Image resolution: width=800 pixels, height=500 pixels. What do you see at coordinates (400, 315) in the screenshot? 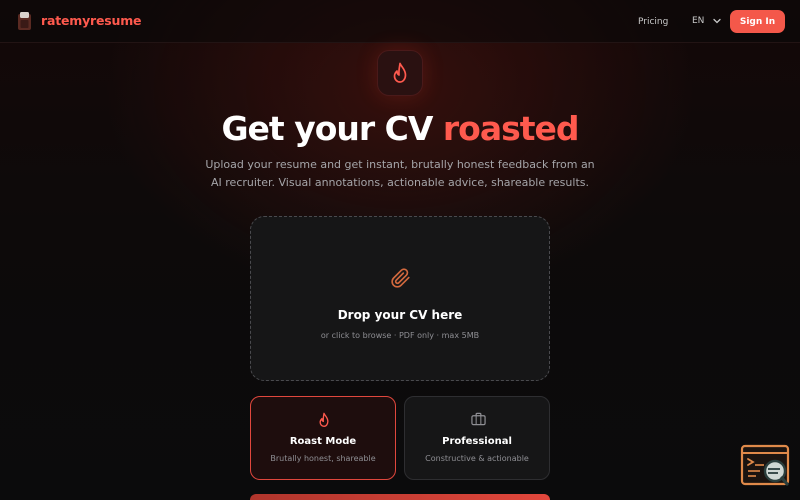
I see `dropzone-title: Drop your CV here` at bounding box center [400, 315].